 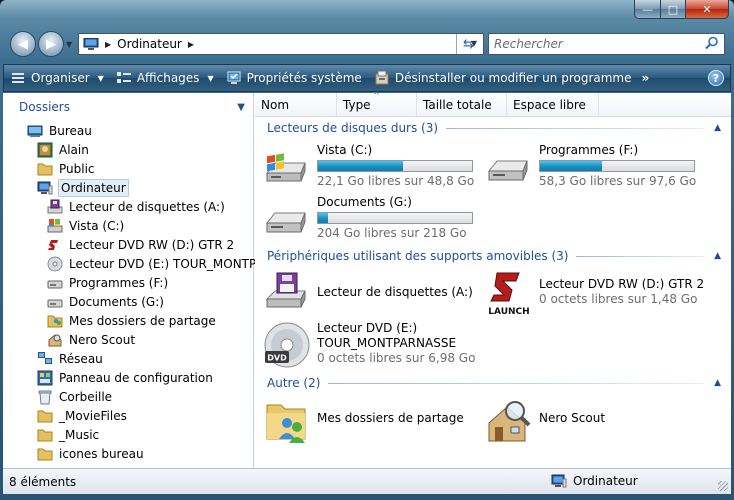 What do you see at coordinates (45, 149) in the screenshot?
I see `user-folder-icon` at bounding box center [45, 149].